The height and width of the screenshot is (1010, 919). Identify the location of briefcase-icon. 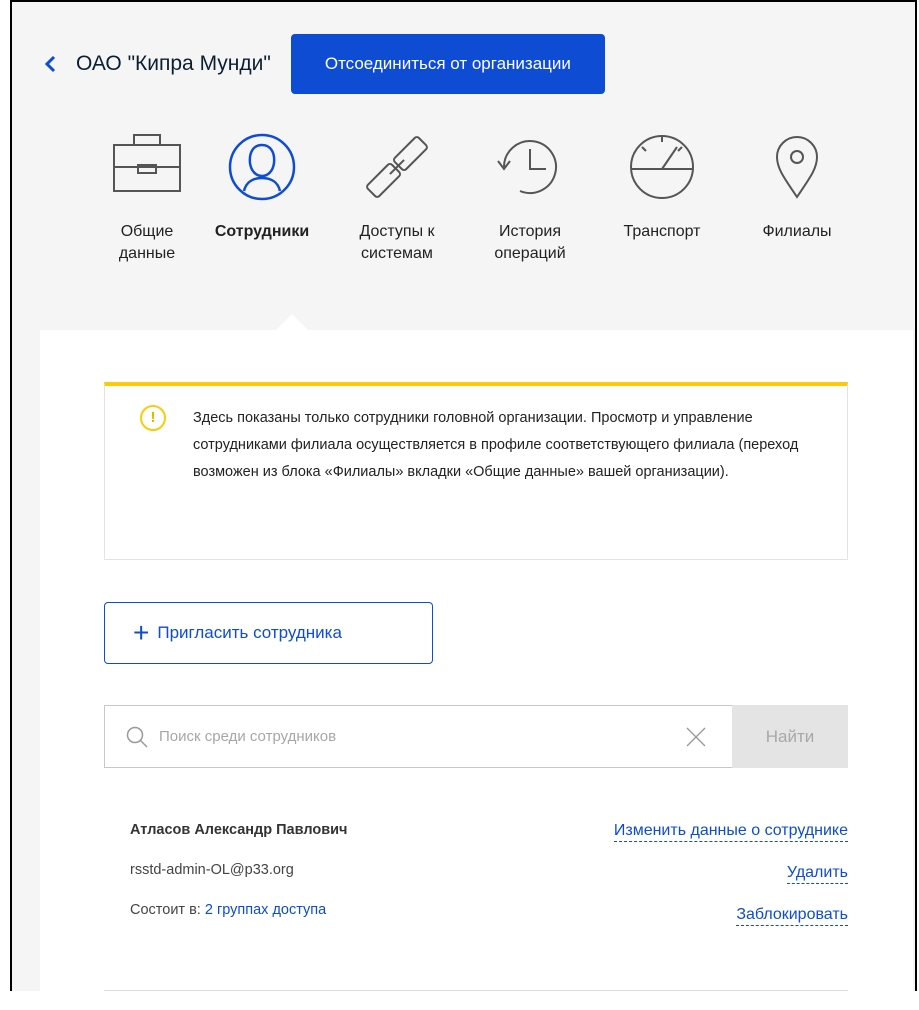
(147, 163).